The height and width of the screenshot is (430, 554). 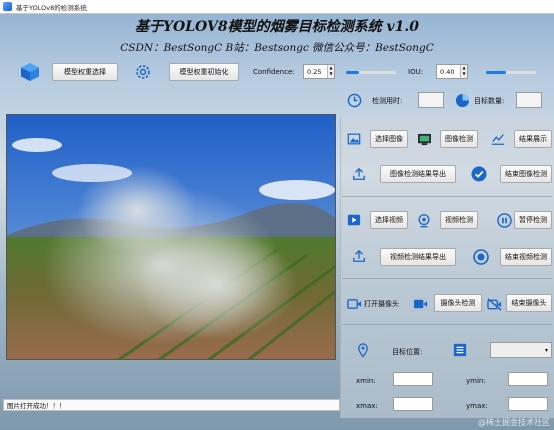 I want to click on list-icon, so click(x=460, y=350).